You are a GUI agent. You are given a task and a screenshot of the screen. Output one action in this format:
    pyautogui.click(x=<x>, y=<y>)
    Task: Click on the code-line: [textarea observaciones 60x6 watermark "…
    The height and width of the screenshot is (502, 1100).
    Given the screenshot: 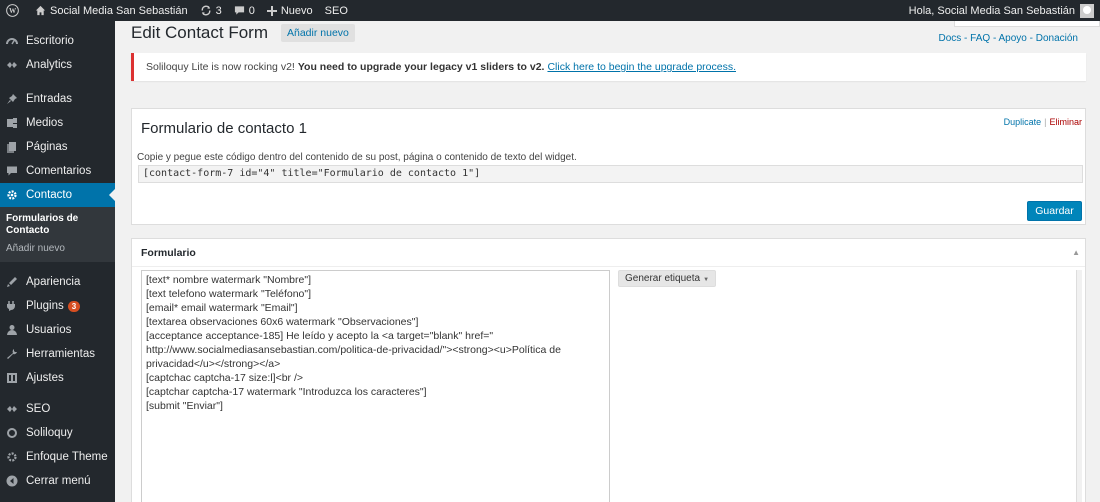 What is the action you would take?
    pyautogui.click(x=282, y=322)
    